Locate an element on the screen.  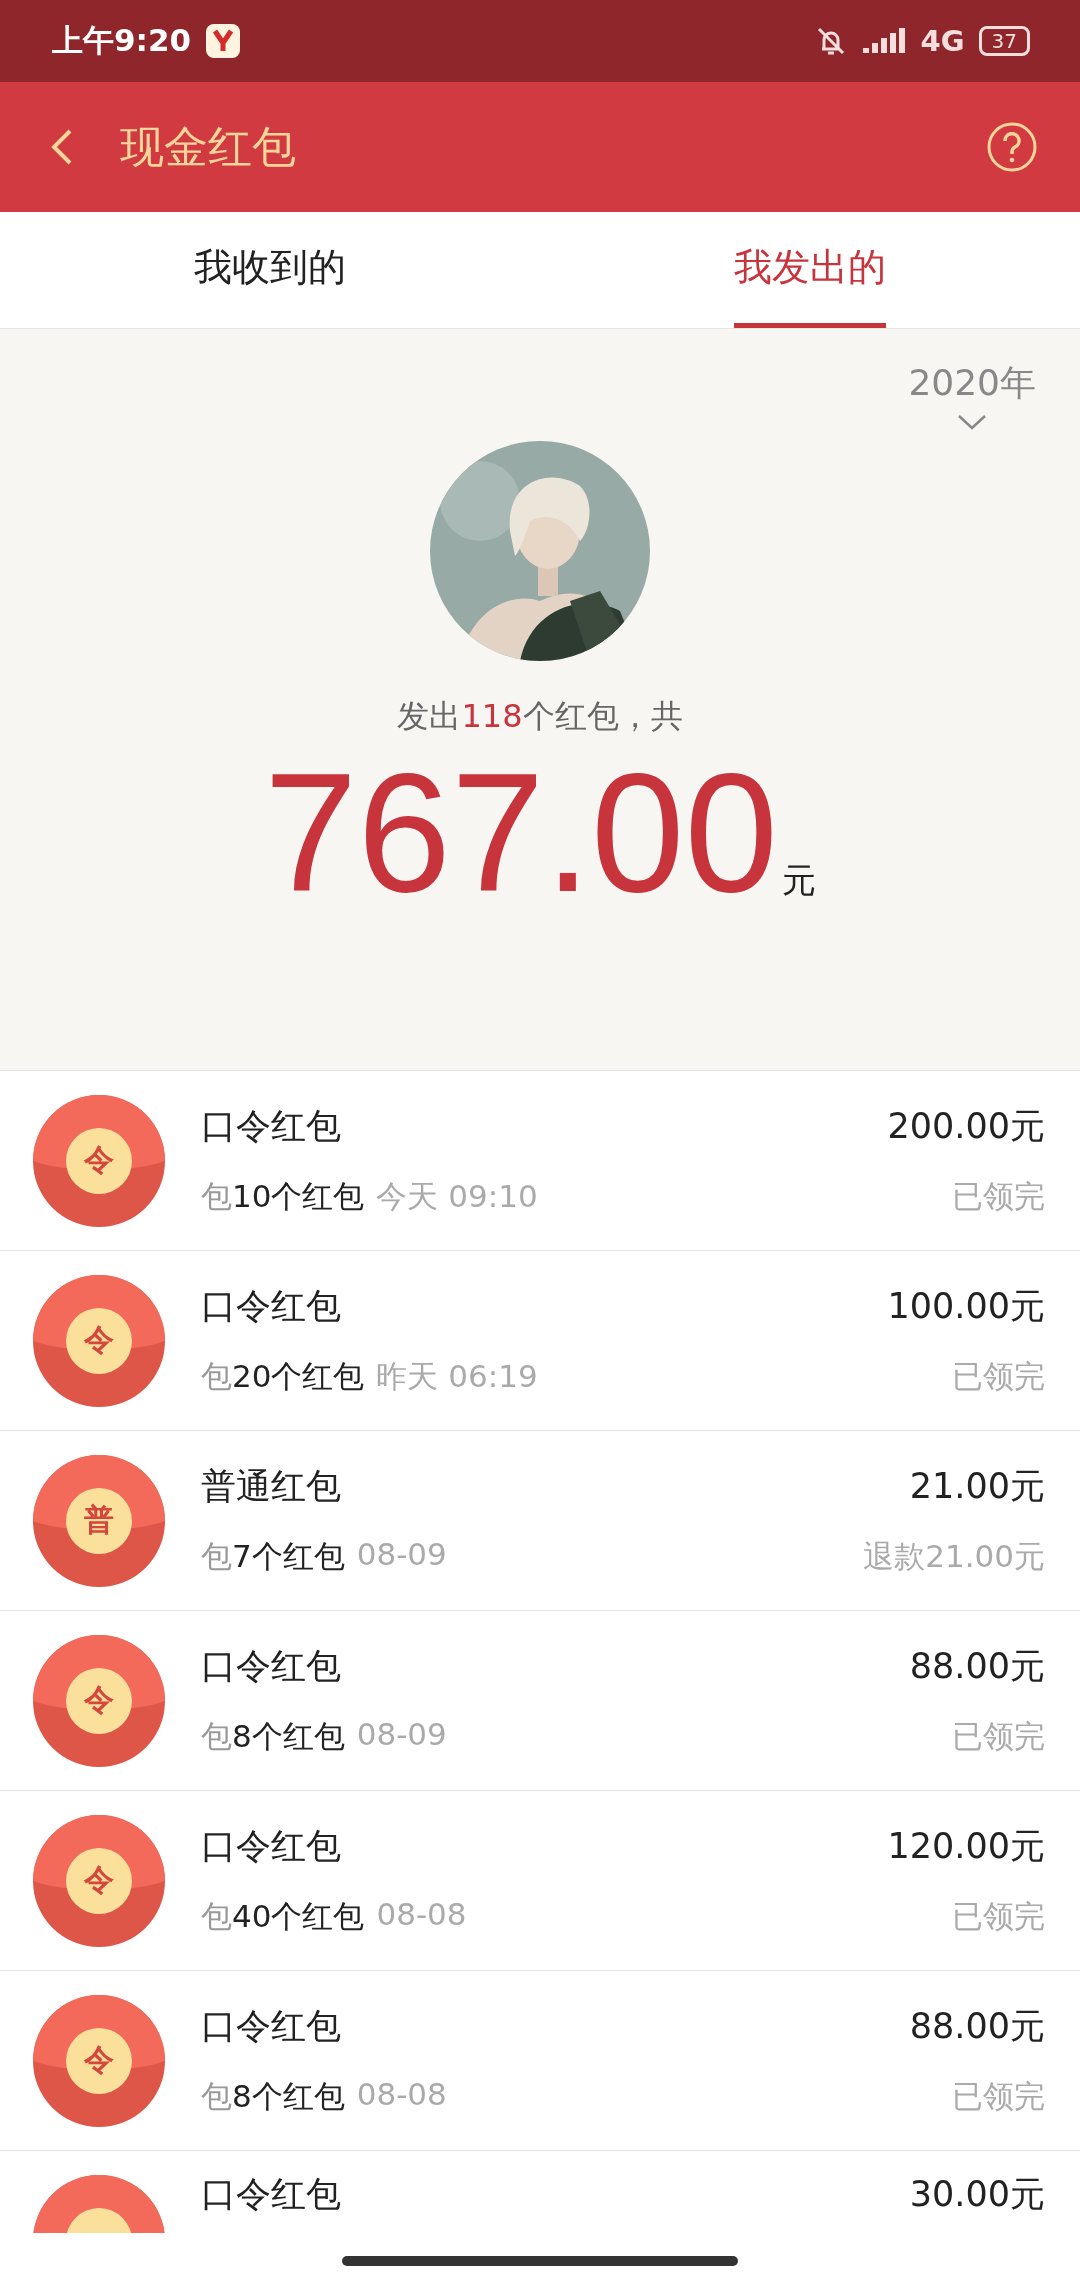
page-title: 现金红包 is located at coordinates (208, 146).